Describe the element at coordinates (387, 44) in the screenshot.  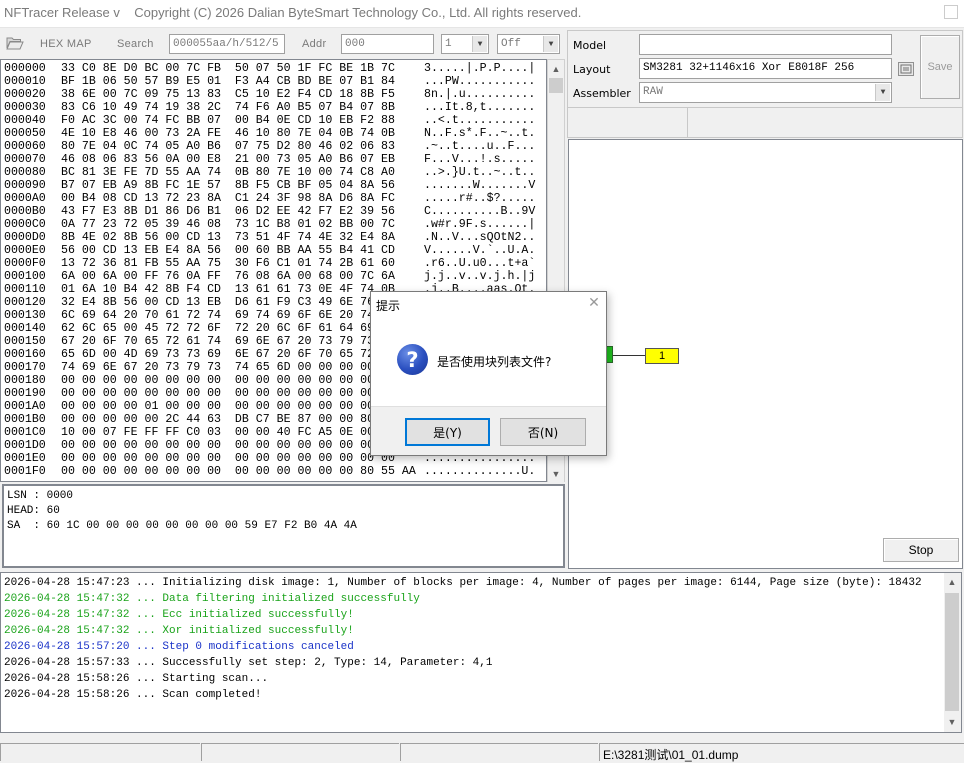
I see `addr-input: 000` at that location.